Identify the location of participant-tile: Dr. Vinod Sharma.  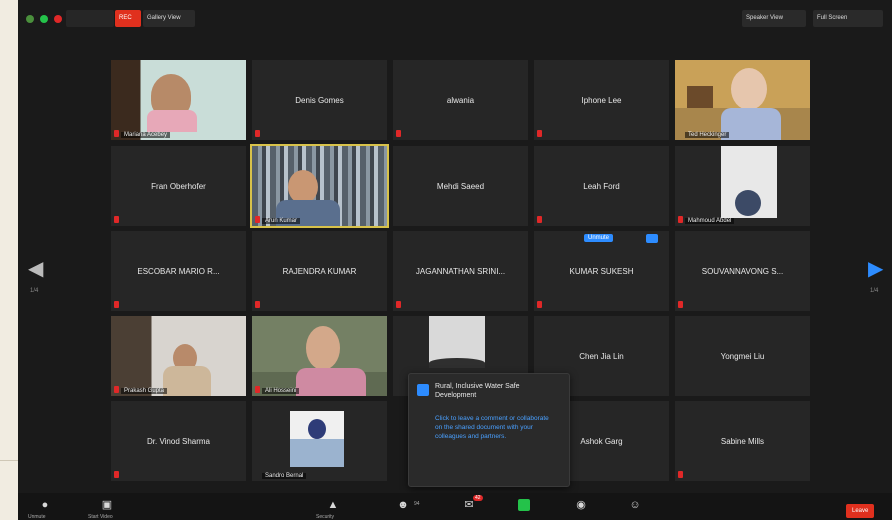
(178, 441).